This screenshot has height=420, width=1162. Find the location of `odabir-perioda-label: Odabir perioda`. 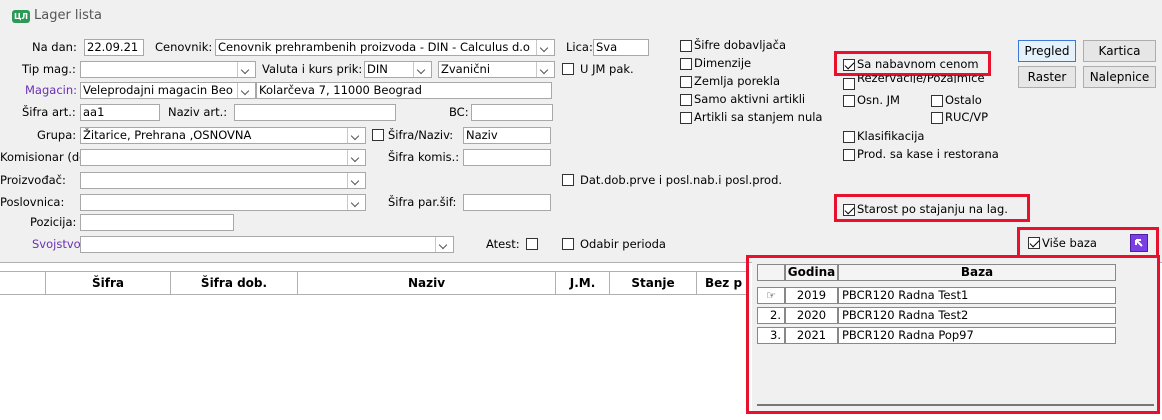

odabir-perioda-label: Odabir perioda is located at coordinates (623, 244).